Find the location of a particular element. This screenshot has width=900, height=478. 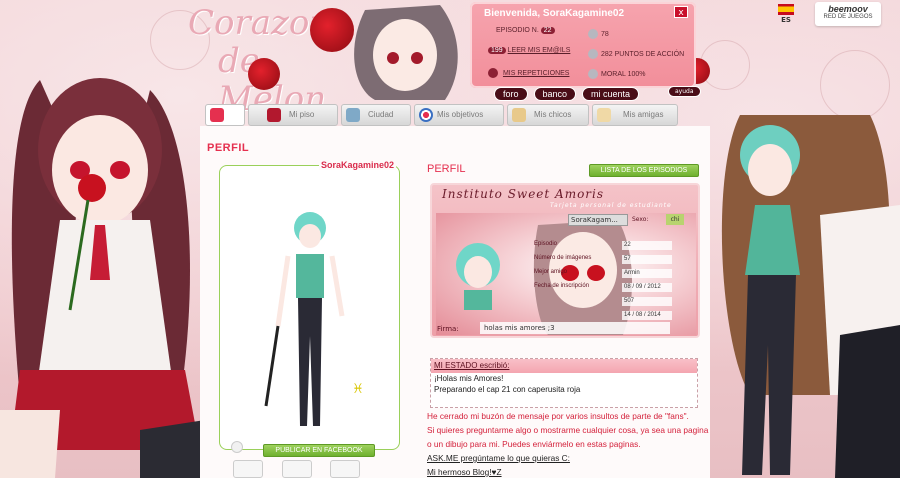

replay-icon is located at coordinates (493, 73).